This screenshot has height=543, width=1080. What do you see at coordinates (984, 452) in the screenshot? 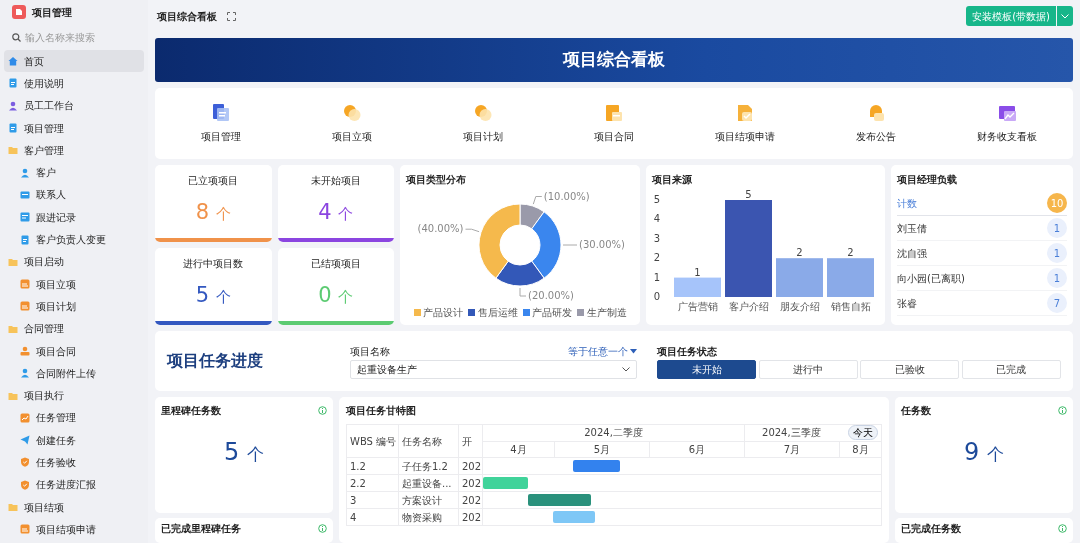
I see `metric-value: 9 个` at bounding box center [984, 452].